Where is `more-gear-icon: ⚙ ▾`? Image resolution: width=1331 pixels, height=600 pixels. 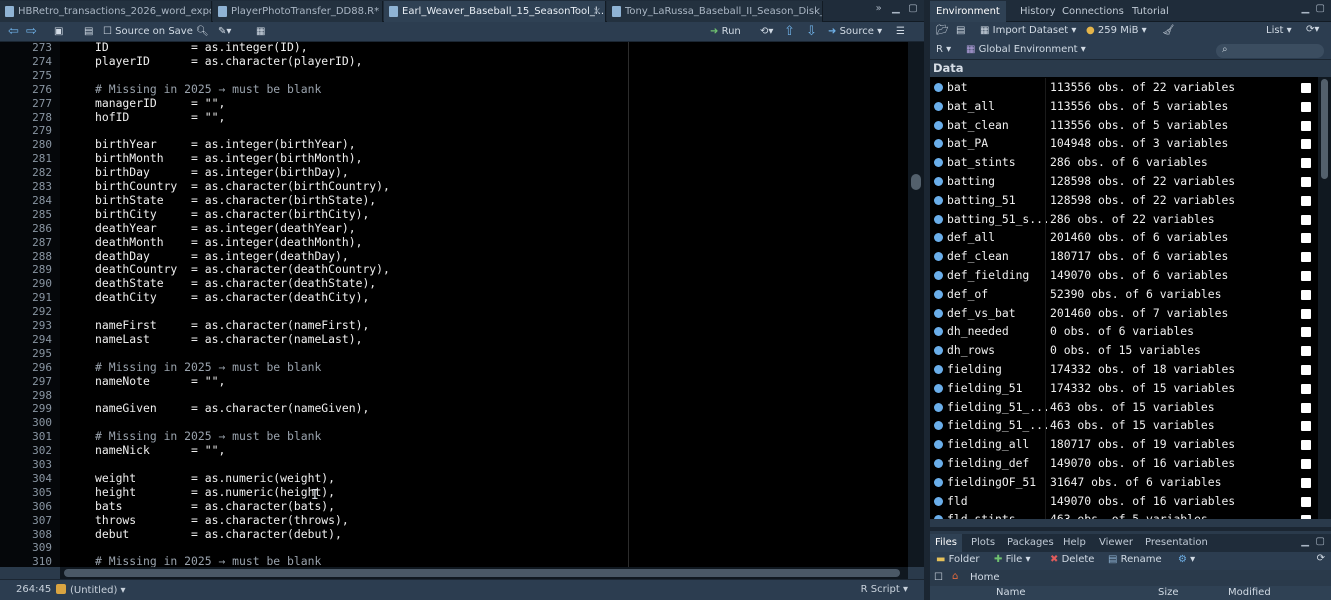
more-gear-icon: ⚙ ▾ is located at coordinates (1186, 559).